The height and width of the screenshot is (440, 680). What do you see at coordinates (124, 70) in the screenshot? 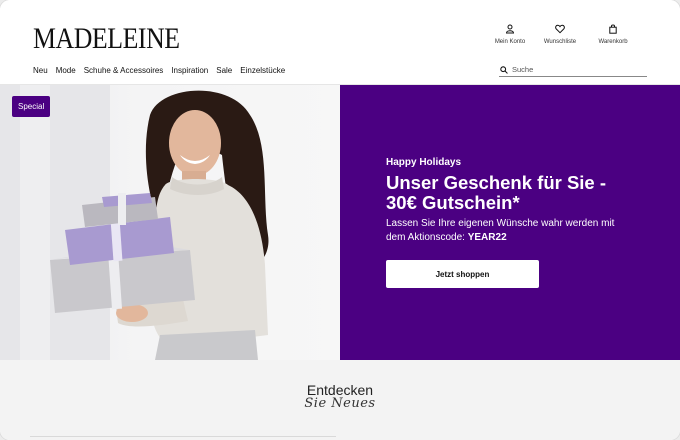
I see `nav-item-schuhe-accessoires: Schuhe & Accessoires` at bounding box center [124, 70].